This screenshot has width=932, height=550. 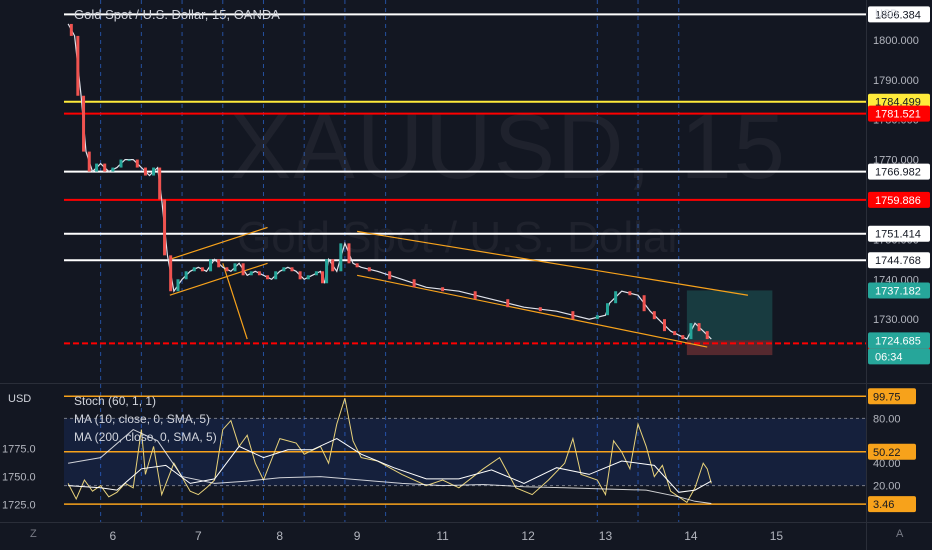 What do you see at coordinates (729, 315) in the screenshot?
I see `target-zone` at bounding box center [729, 315].